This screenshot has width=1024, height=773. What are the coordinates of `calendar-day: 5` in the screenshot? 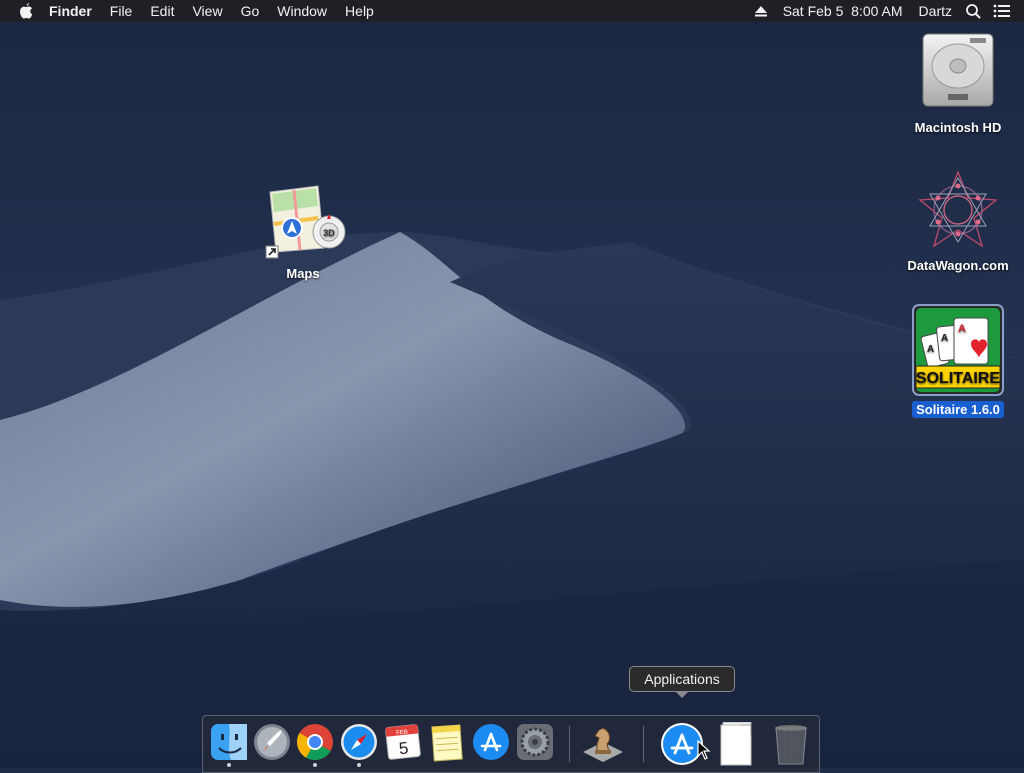 It's located at (403, 749).